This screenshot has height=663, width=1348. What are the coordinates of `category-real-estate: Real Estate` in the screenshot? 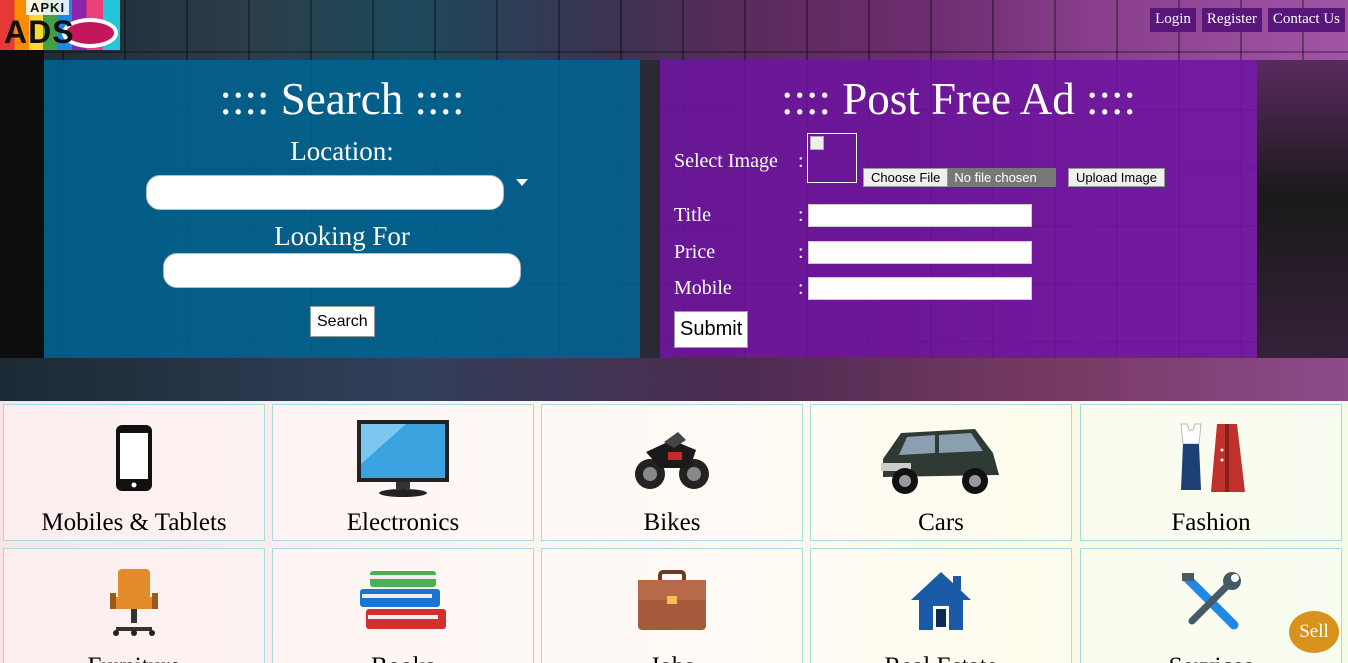 It's located at (941, 605).